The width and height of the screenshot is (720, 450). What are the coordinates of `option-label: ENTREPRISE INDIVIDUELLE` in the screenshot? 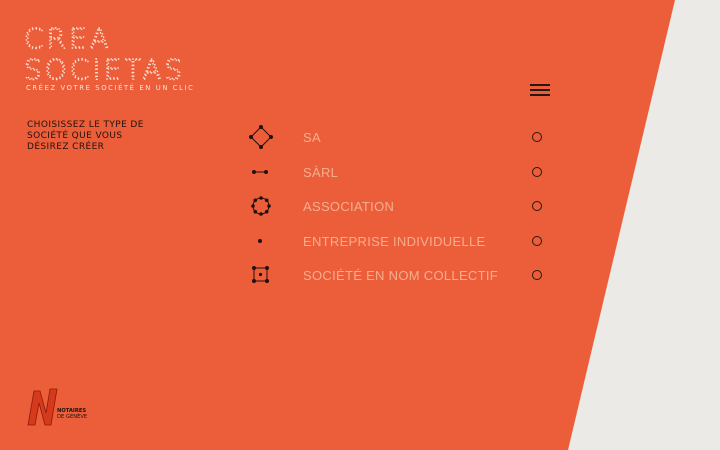 It's located at (394, 241).